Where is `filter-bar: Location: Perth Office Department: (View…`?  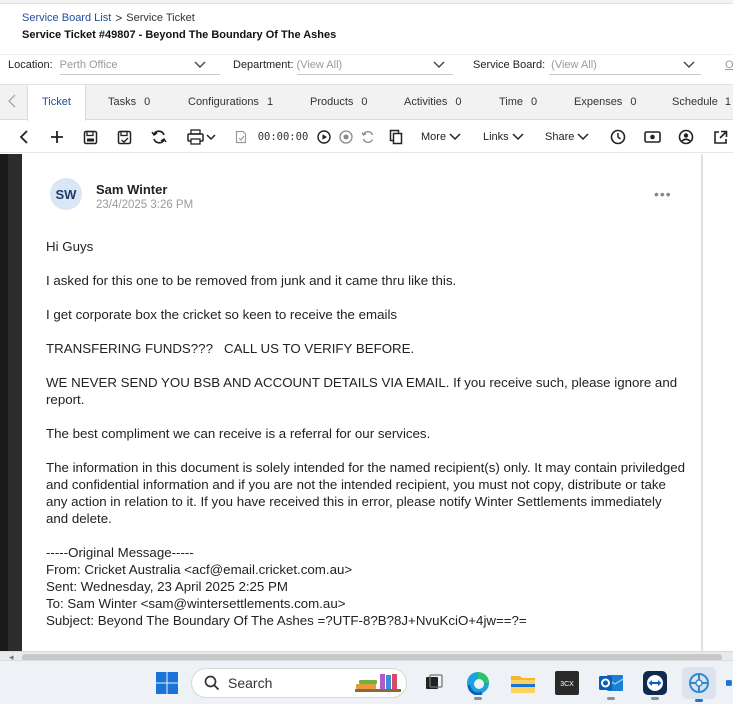 filter-bar: Location: Perth Office Department: (View… is located at coordinates (366, 66).